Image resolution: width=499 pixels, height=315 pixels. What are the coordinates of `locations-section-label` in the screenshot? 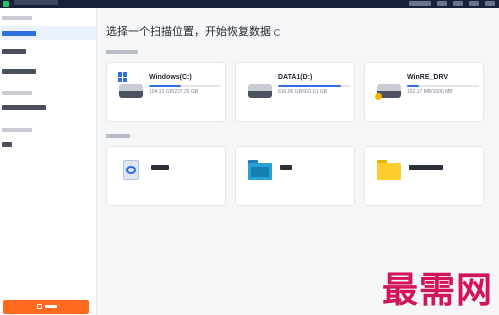 It's located at (118, 136).